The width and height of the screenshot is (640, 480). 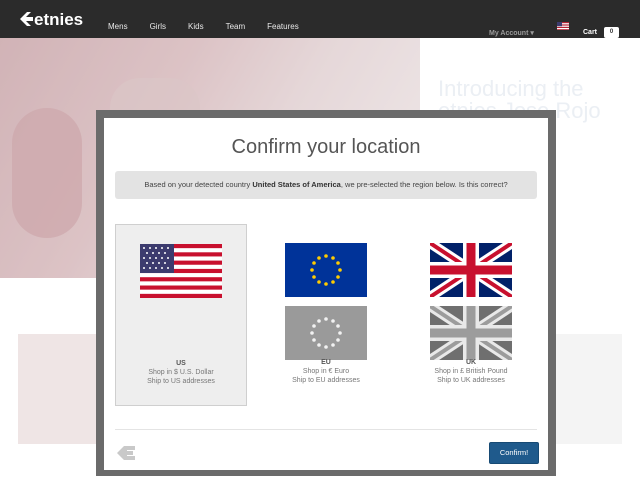 What do you see at coordinates (326, 362) in the screenshot?
I see `region-code: EU` at bounding box center [326, 362].